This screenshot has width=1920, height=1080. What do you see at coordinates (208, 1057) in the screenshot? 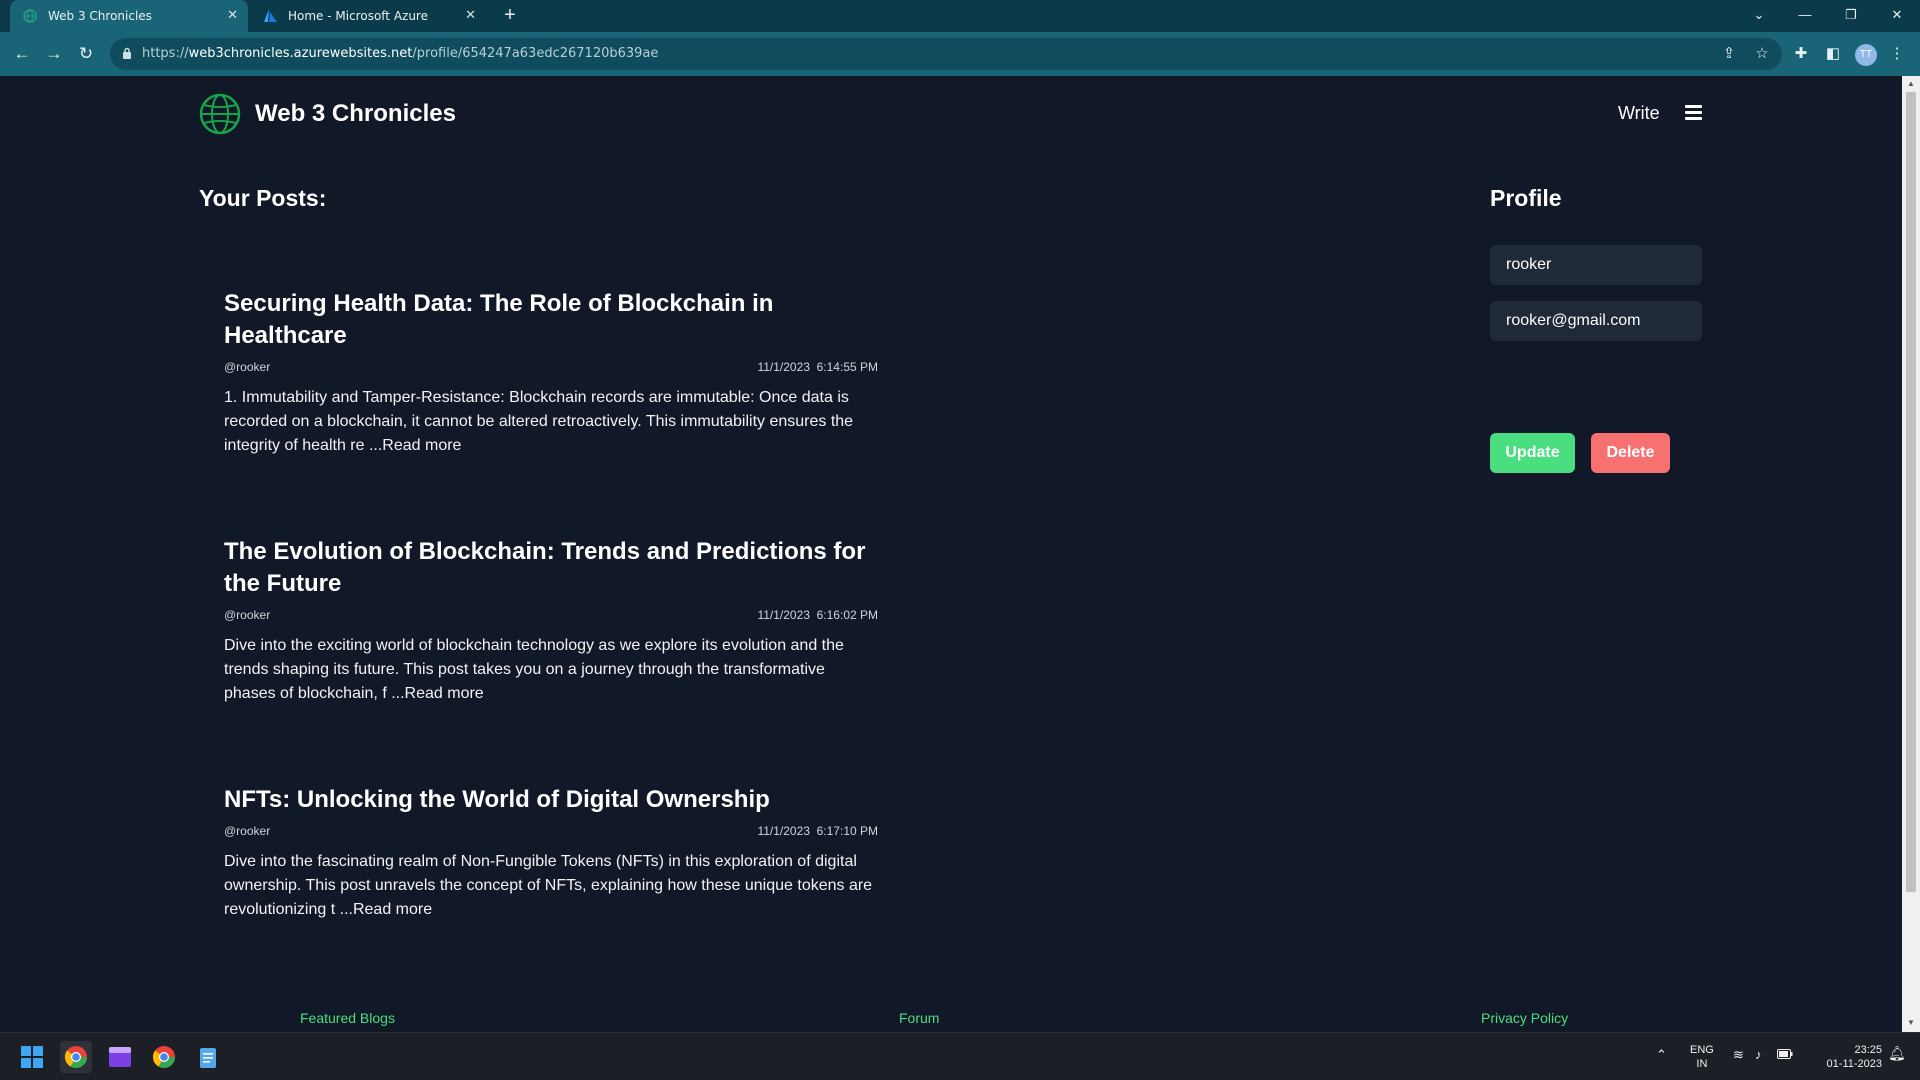
I see `notepad-taskbar-icon` at bounding box center [208, 1057].